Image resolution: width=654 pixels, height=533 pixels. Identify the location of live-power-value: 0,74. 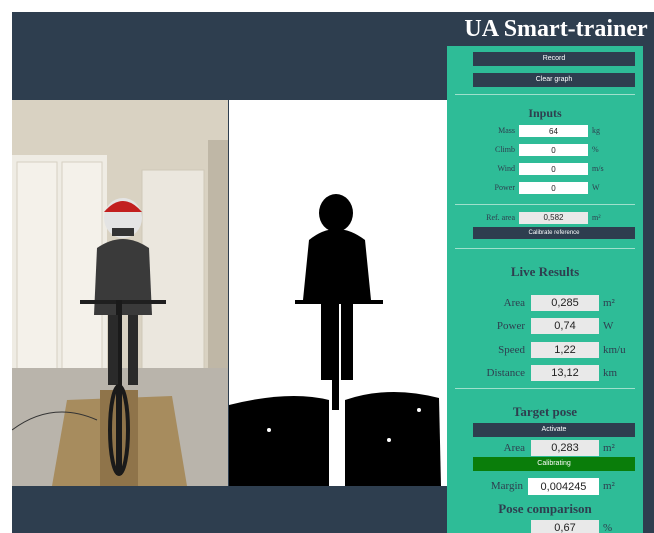
(565, 326).